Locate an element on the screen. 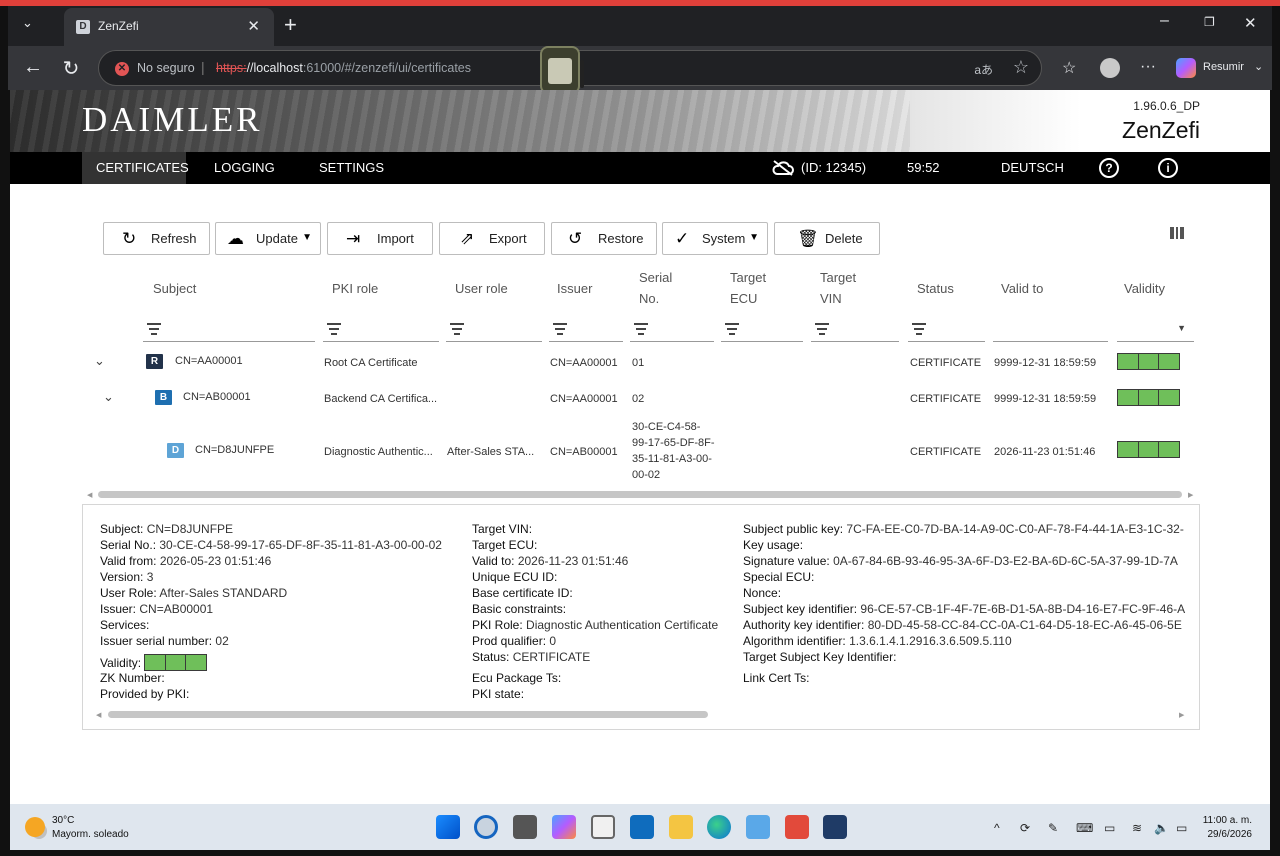 The width and height of the screenshot is (1280, 856). minimize-icon: – is located at coordinates (1164, 21).